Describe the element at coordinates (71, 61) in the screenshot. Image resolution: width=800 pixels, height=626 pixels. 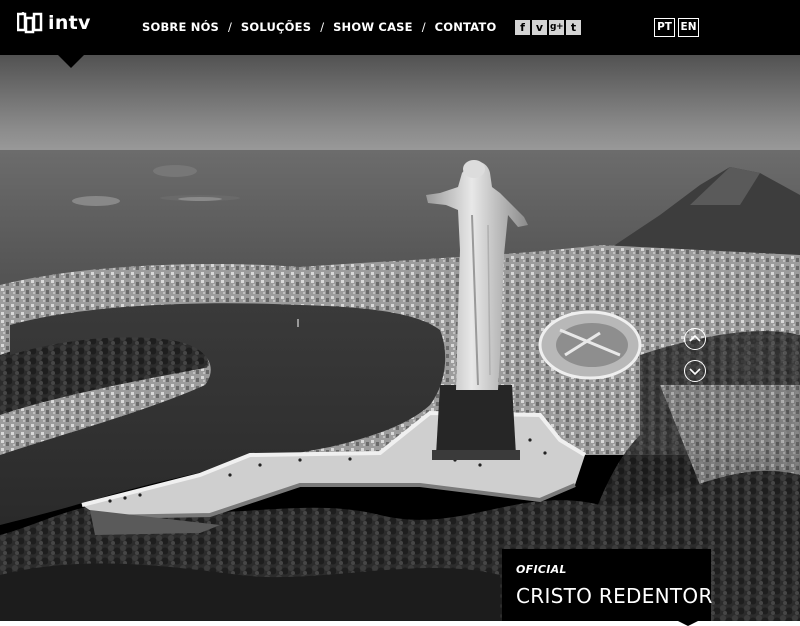
I see `header-pointer` at that location.